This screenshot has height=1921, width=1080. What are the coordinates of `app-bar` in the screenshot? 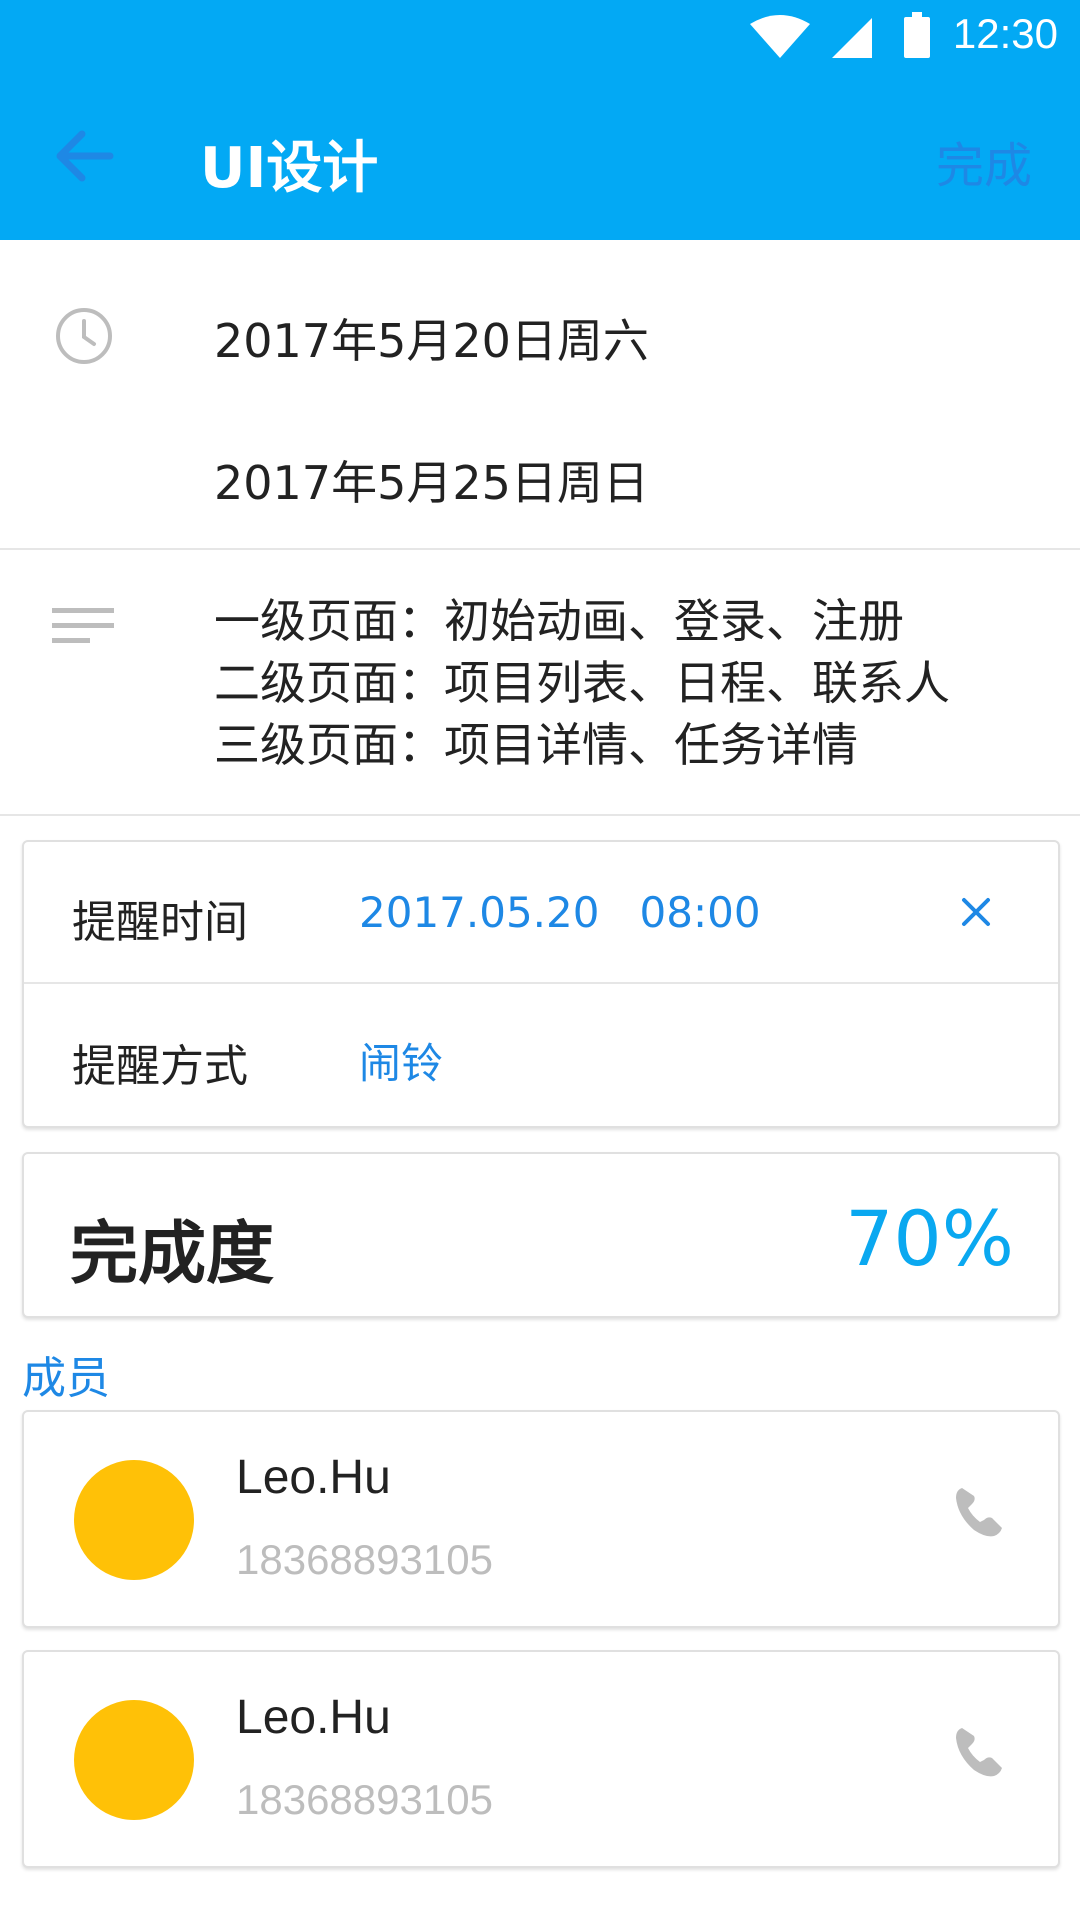 It's located at (540, 156).